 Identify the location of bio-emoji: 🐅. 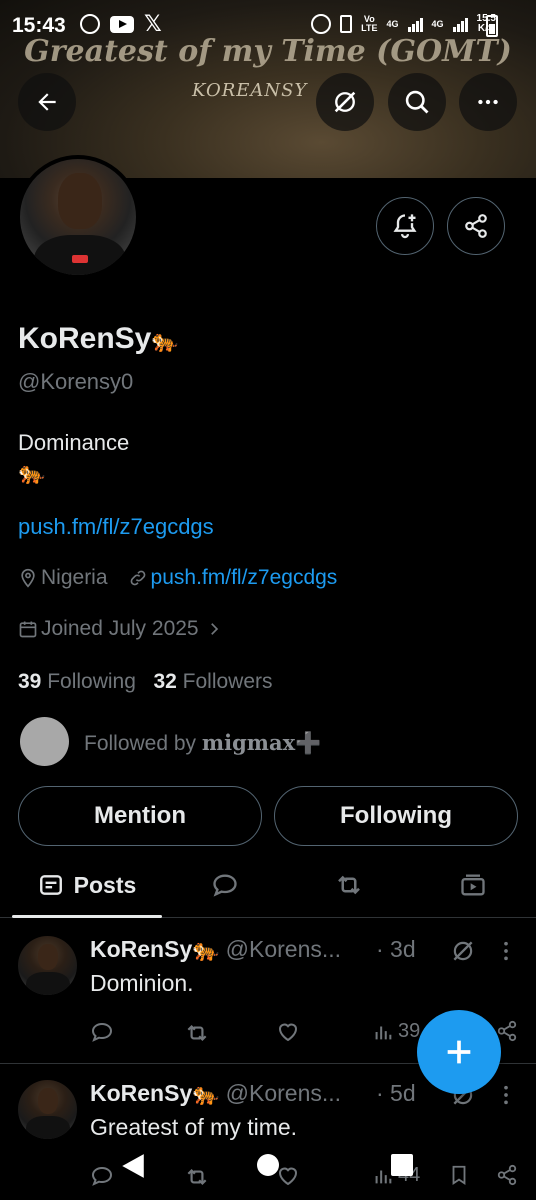
(32, 472).